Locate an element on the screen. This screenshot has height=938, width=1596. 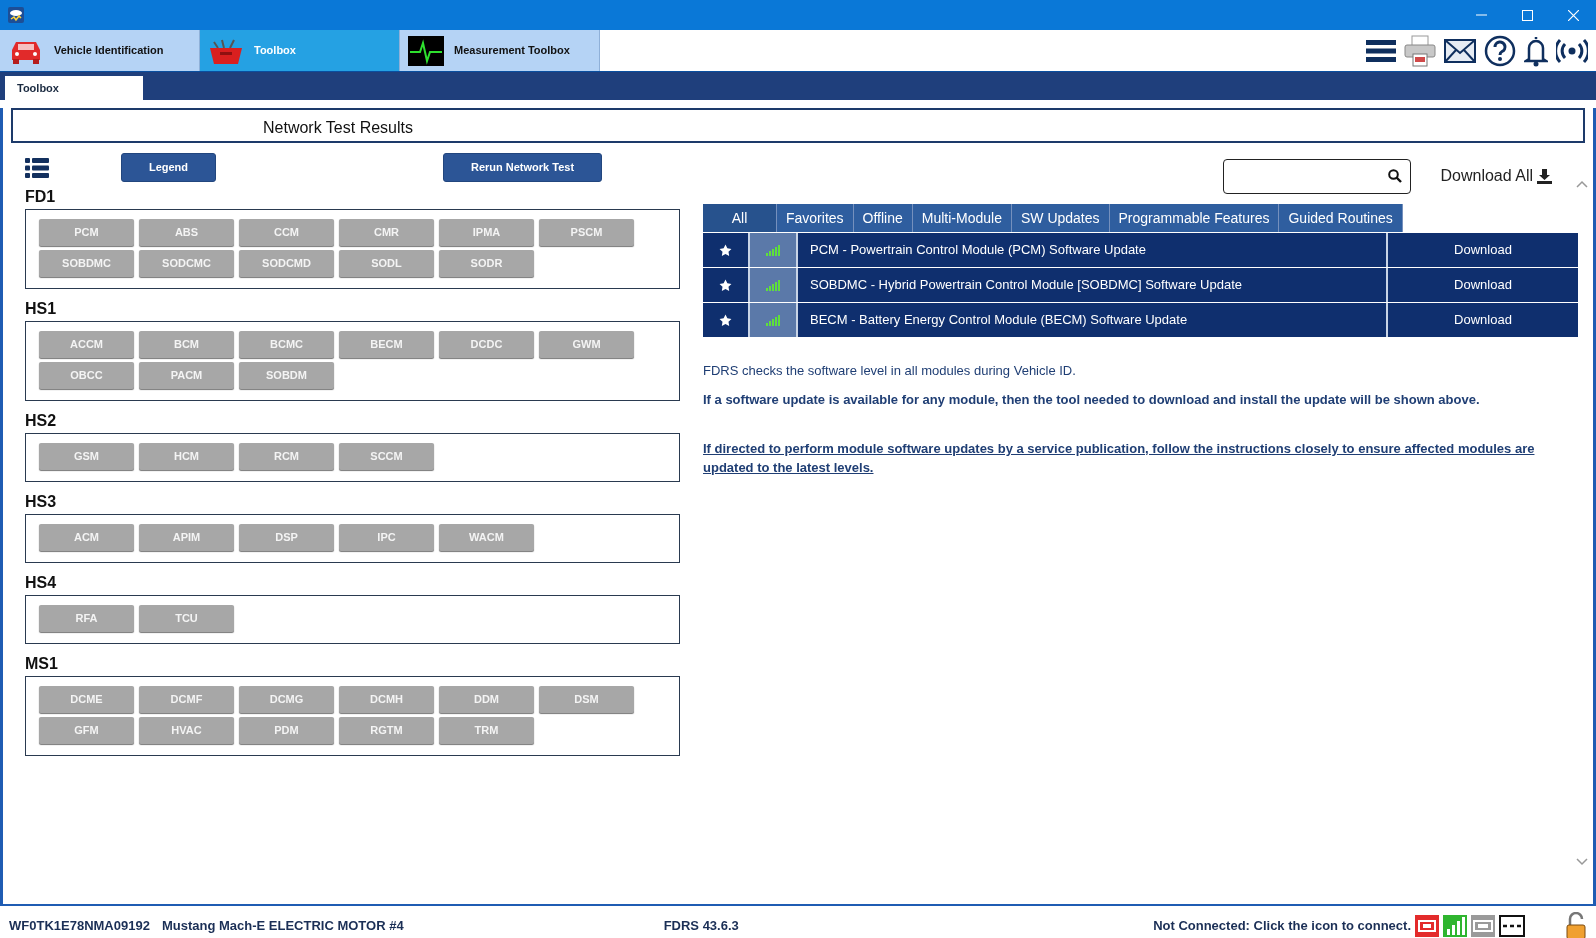
printer-icon is located at coordinates (1420, 50).